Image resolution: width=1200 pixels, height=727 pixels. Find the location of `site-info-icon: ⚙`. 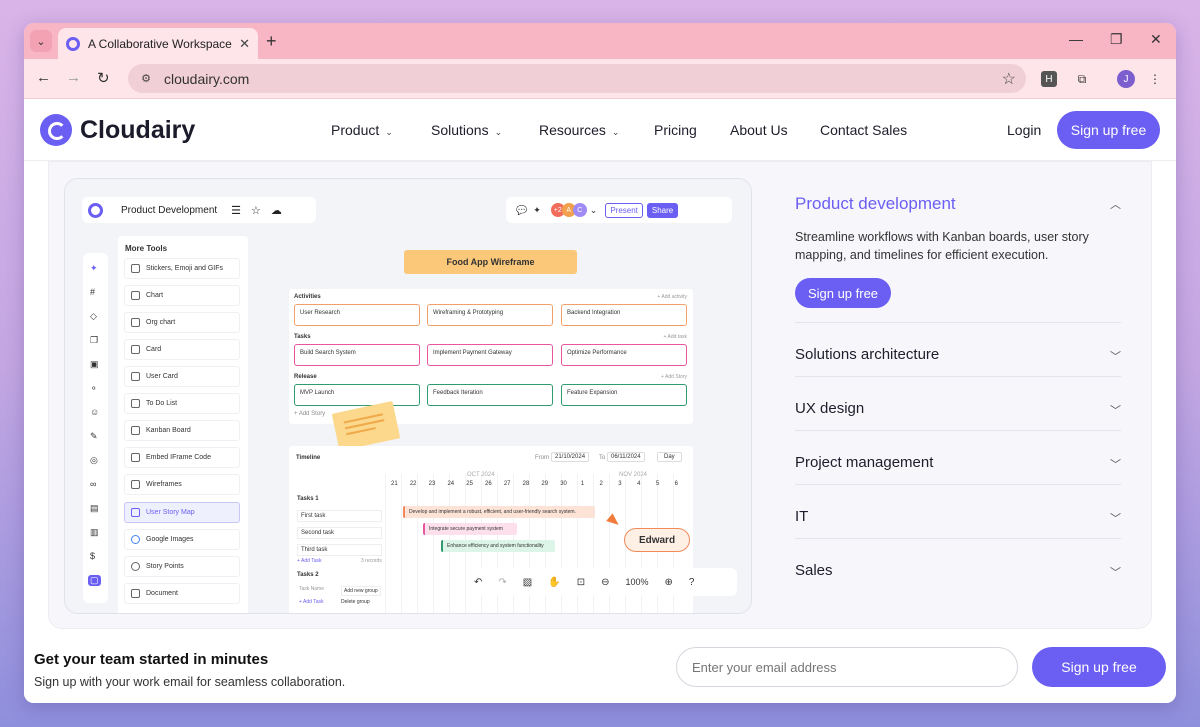

site-info-icon: ⚙ is located at coordinates (146, 79).